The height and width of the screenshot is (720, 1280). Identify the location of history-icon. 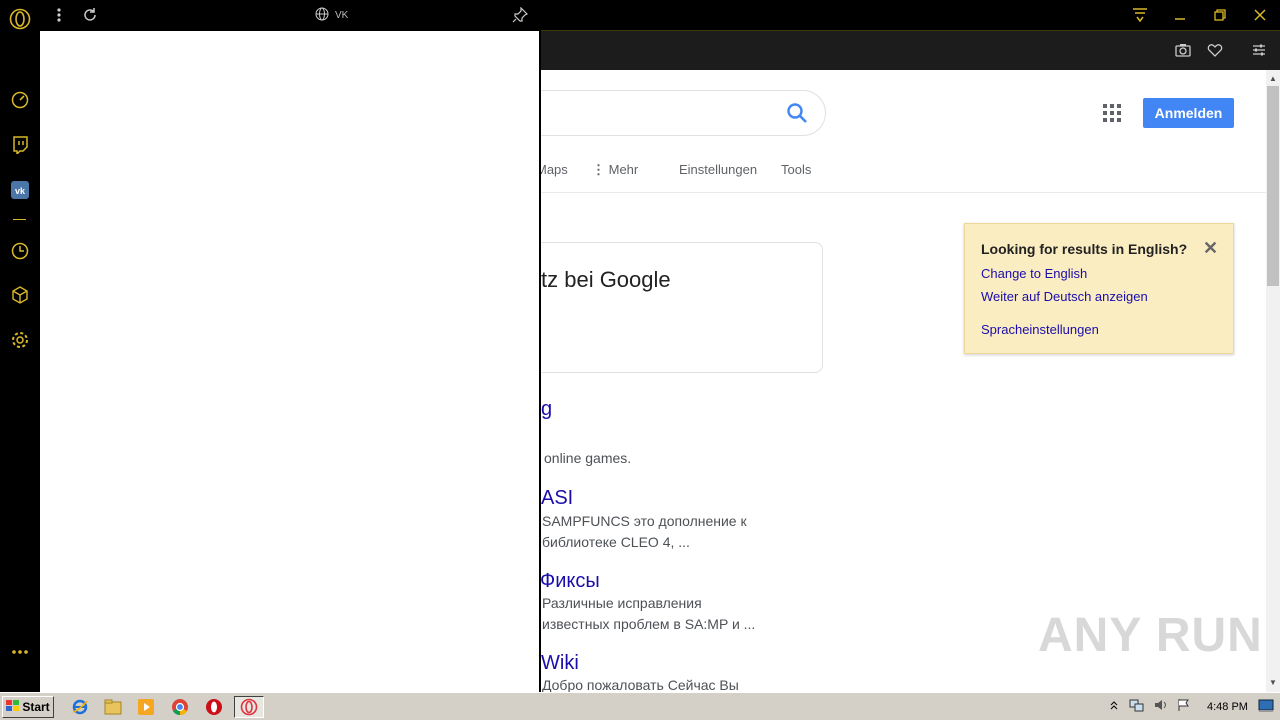
(20, 251).